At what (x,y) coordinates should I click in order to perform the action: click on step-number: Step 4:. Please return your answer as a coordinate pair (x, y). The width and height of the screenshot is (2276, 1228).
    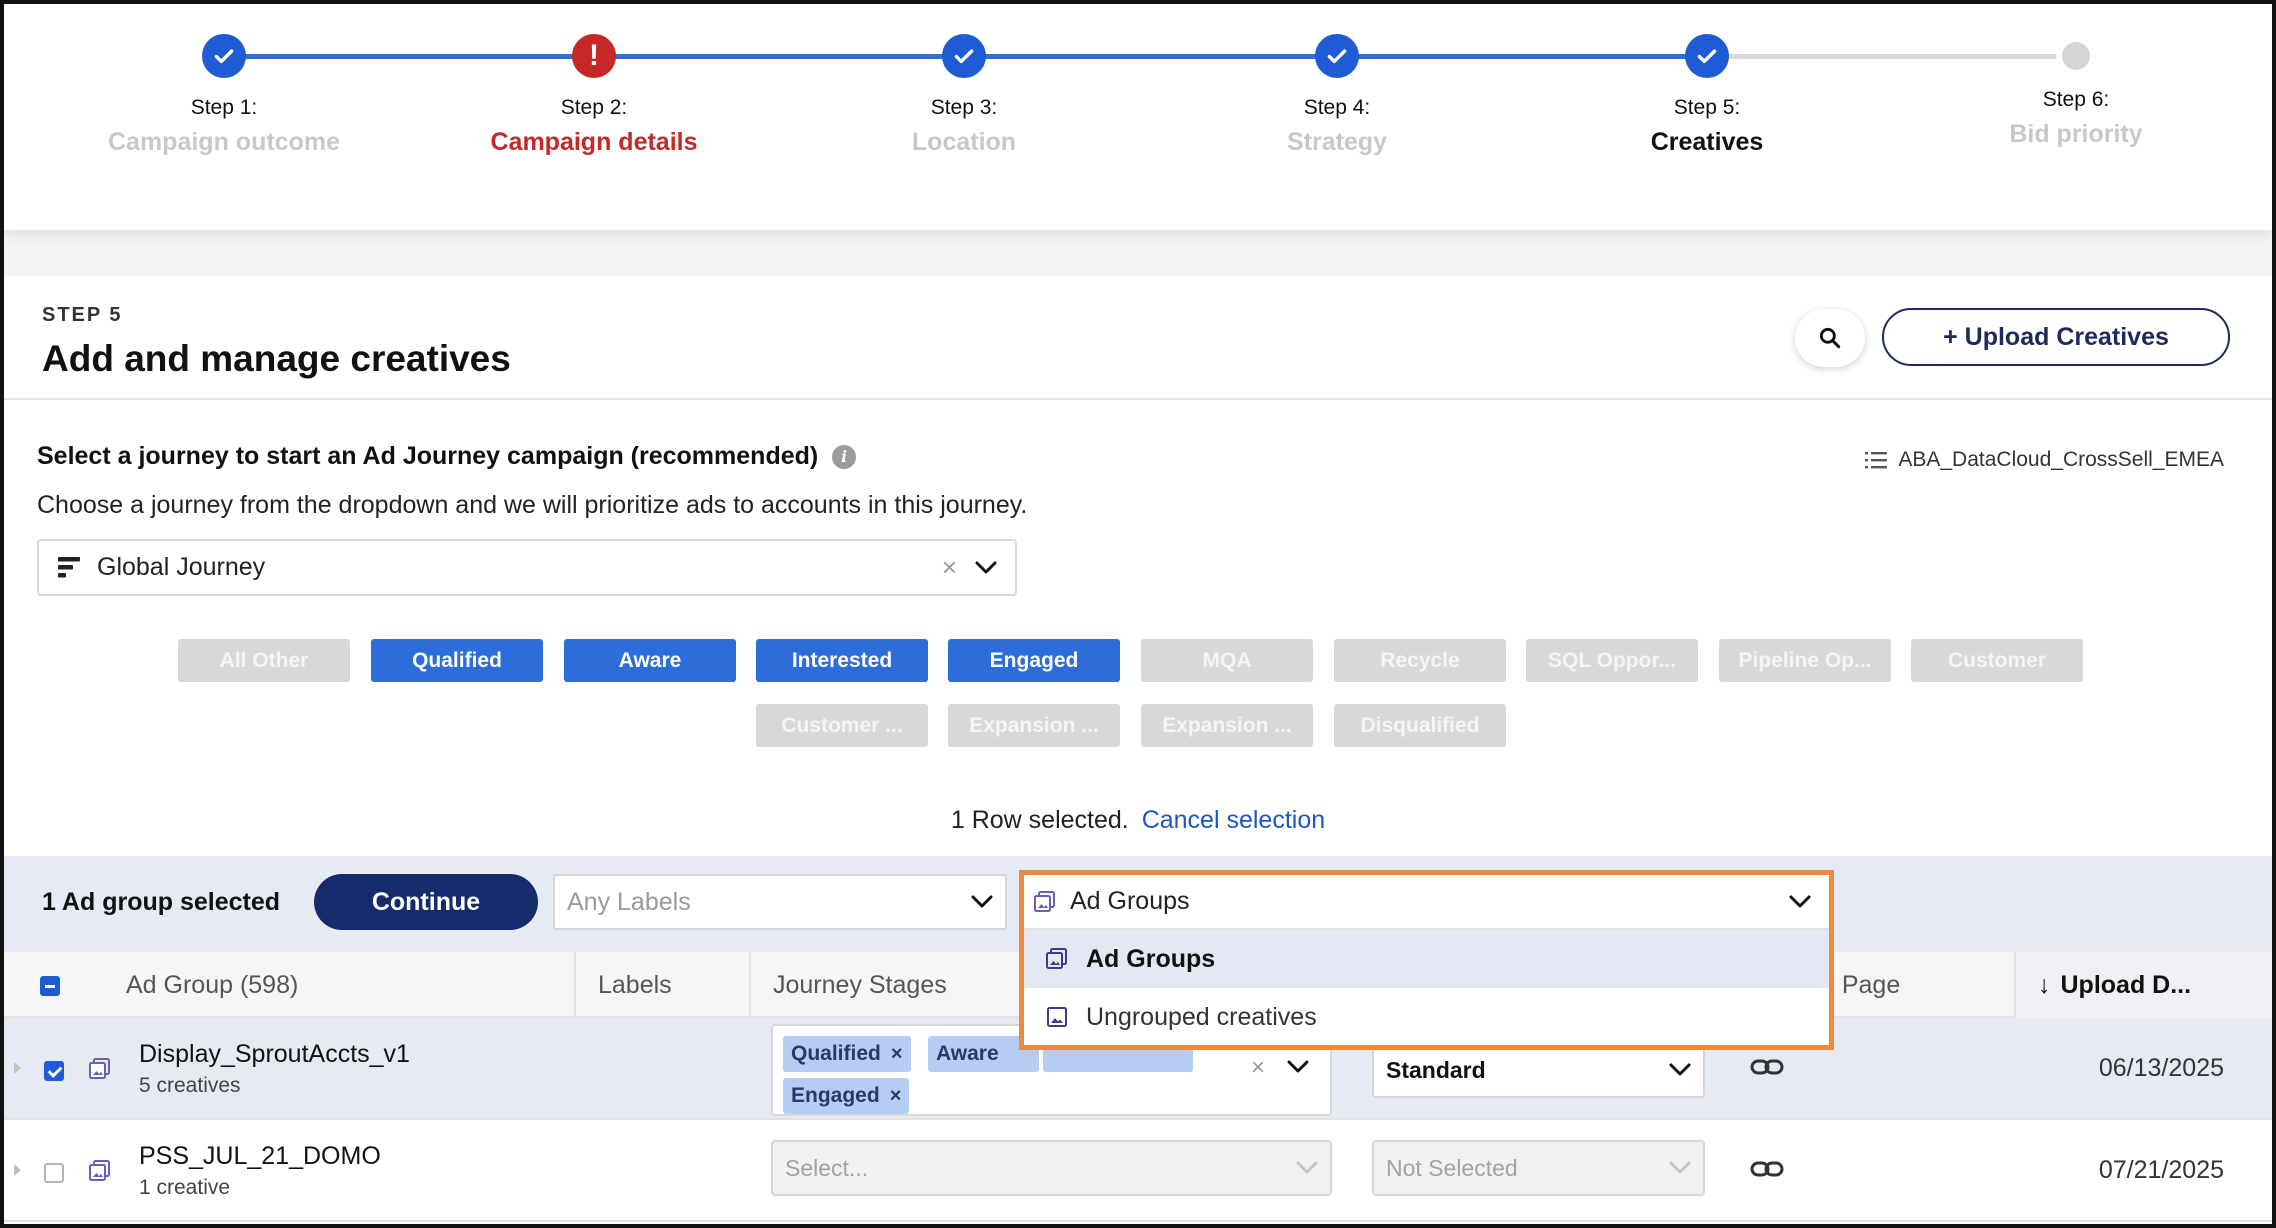
    Looking at the image, I should click on (1337, 107).